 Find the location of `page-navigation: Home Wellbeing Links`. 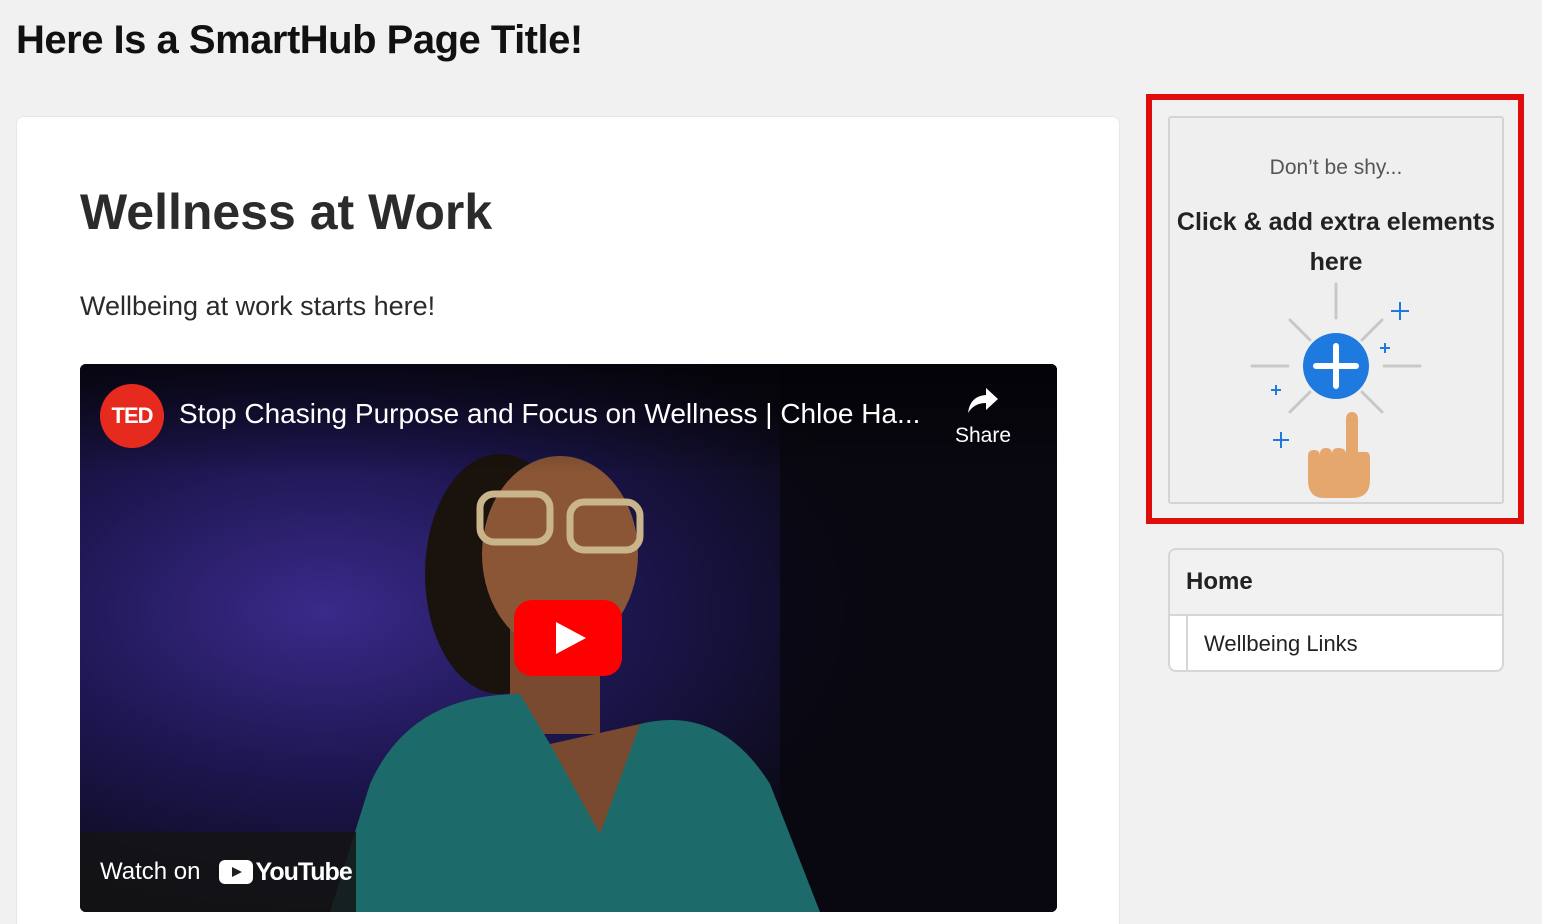

page-navigation: Home Wellbeing Links is located at coordinates (1336, 610).